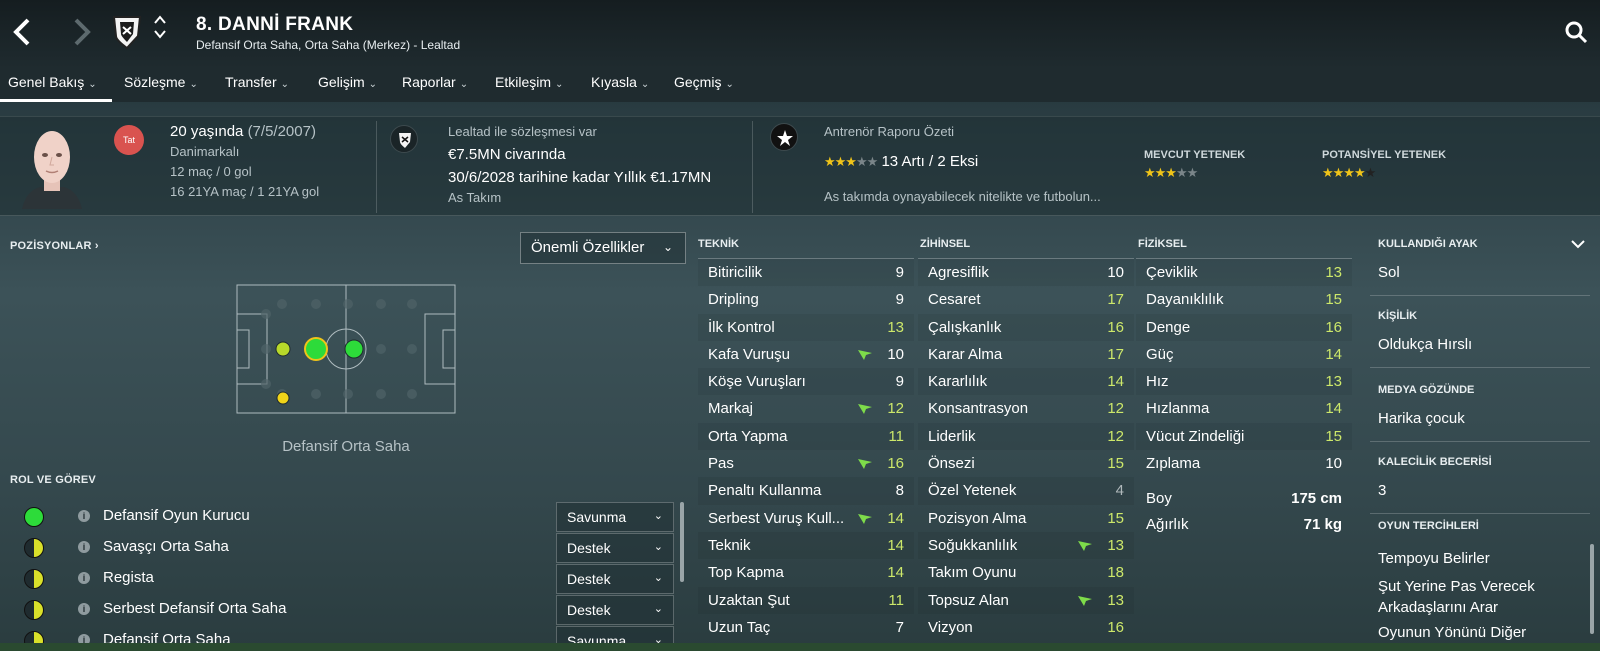 This screenshot has height=651, width=1600. I want to click on attribute-row: Uzun Taç 7, so click(806, 627).